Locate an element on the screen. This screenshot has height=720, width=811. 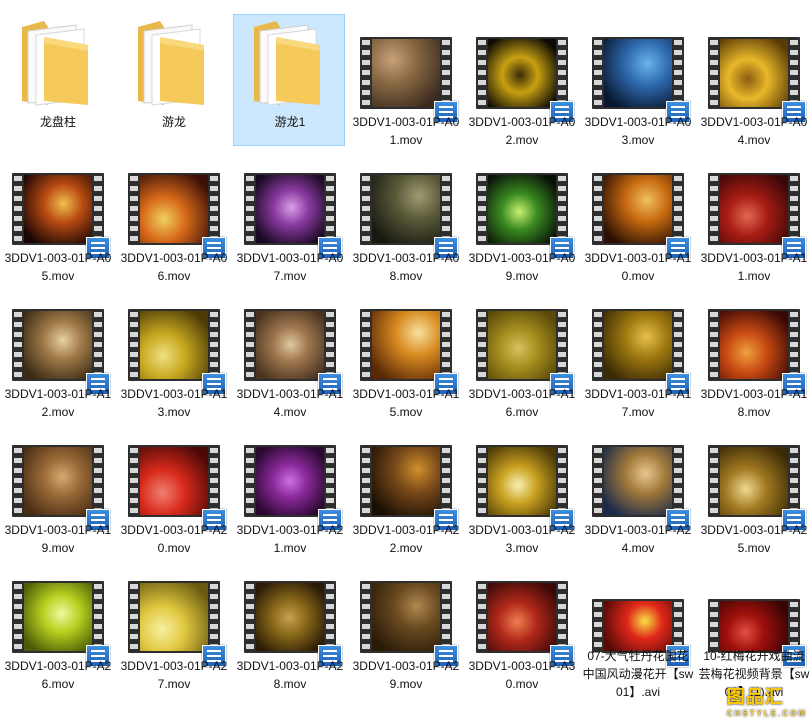
video-file-item: 07-大气牡丹花国花中国风动漫花开【sw01】.avi is located at coordinates (637, 628).